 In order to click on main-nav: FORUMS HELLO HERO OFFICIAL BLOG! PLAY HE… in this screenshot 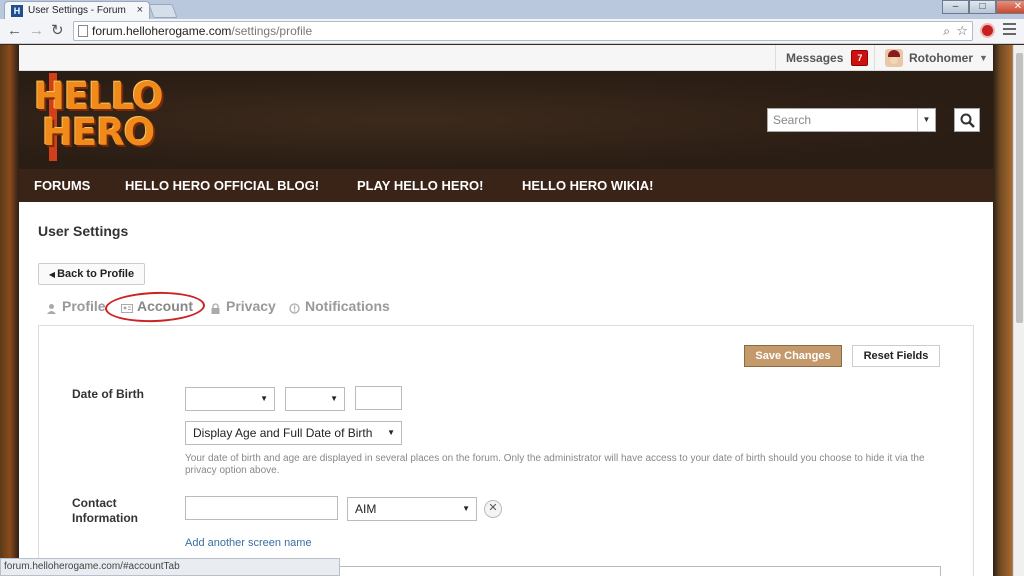, I will do `click(506, 185)`.